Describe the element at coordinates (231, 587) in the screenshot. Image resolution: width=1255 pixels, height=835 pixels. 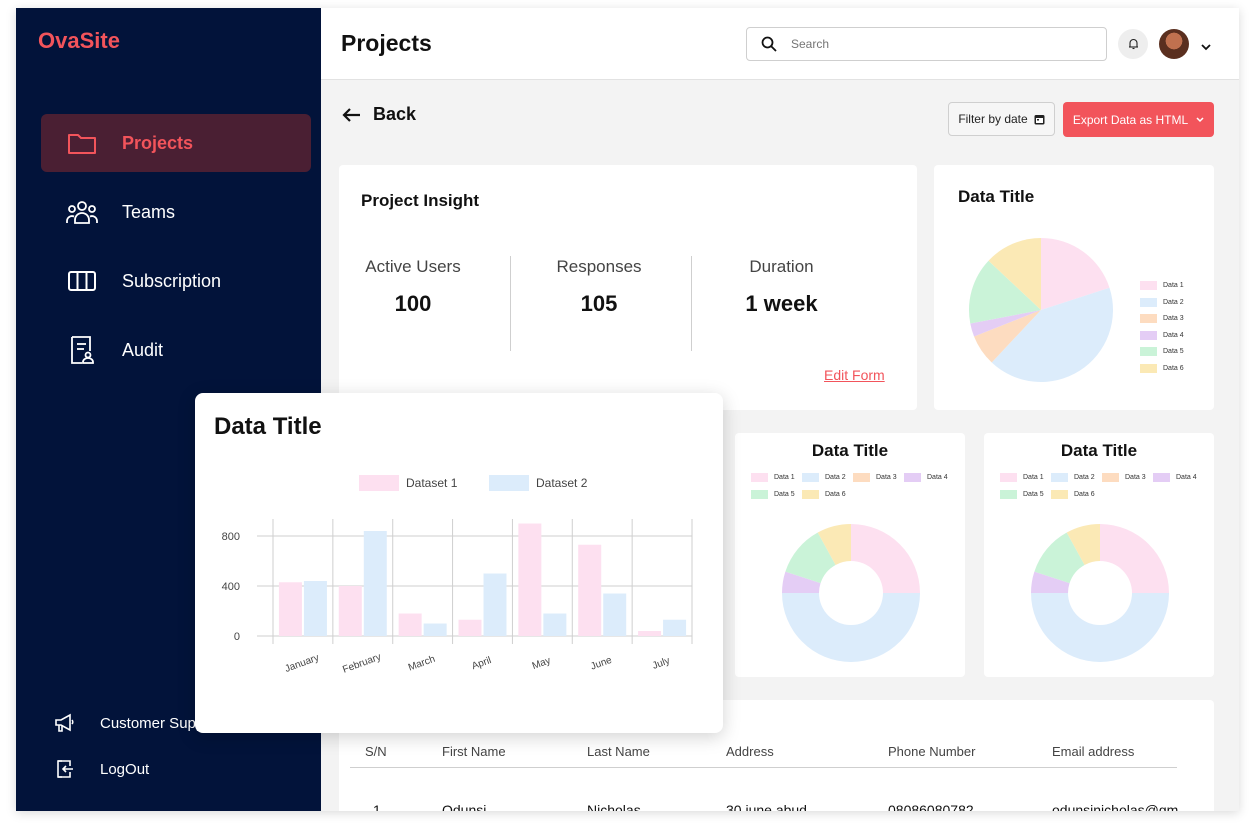
I see `y-tick-label: 400` at that location.